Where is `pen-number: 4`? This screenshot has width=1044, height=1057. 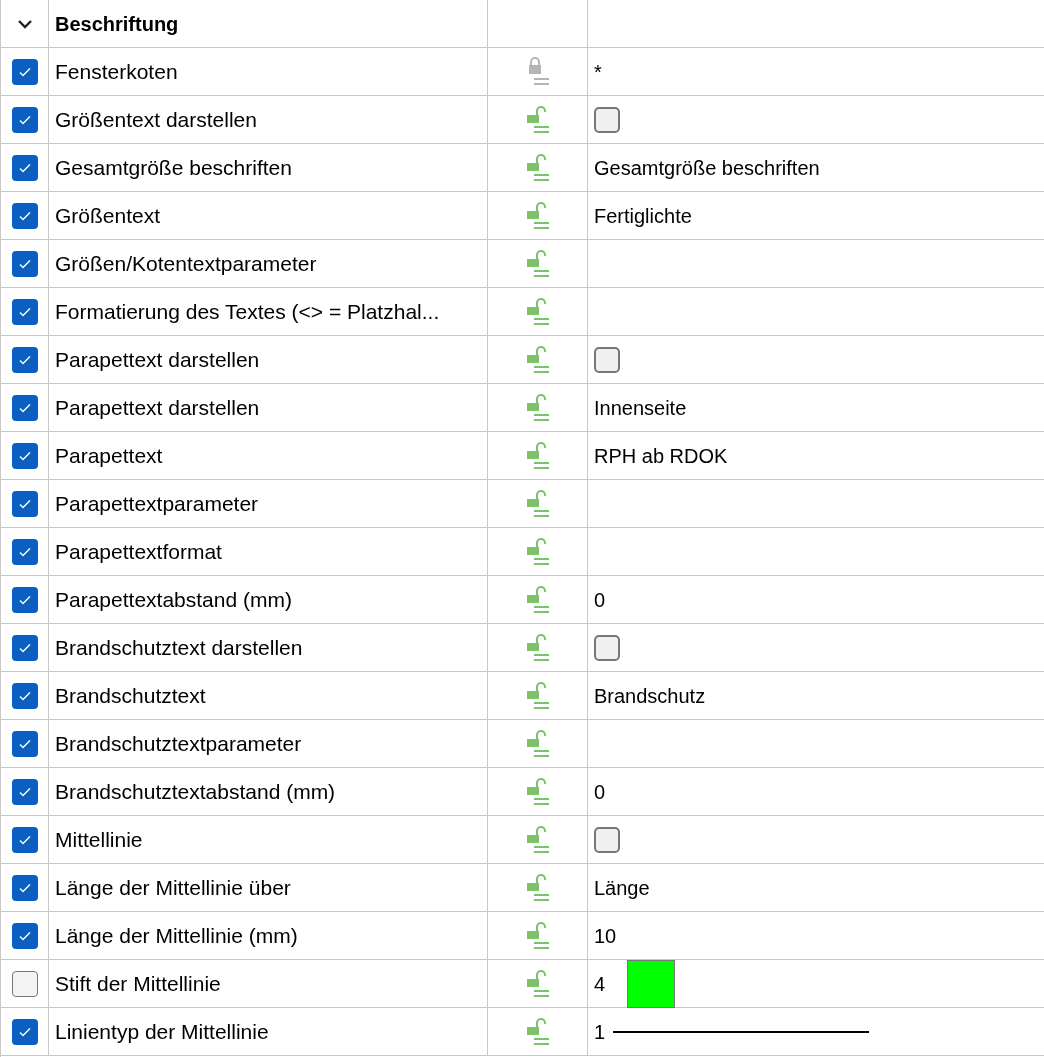 pen-number: 4 is located at coordinates (600, 984).